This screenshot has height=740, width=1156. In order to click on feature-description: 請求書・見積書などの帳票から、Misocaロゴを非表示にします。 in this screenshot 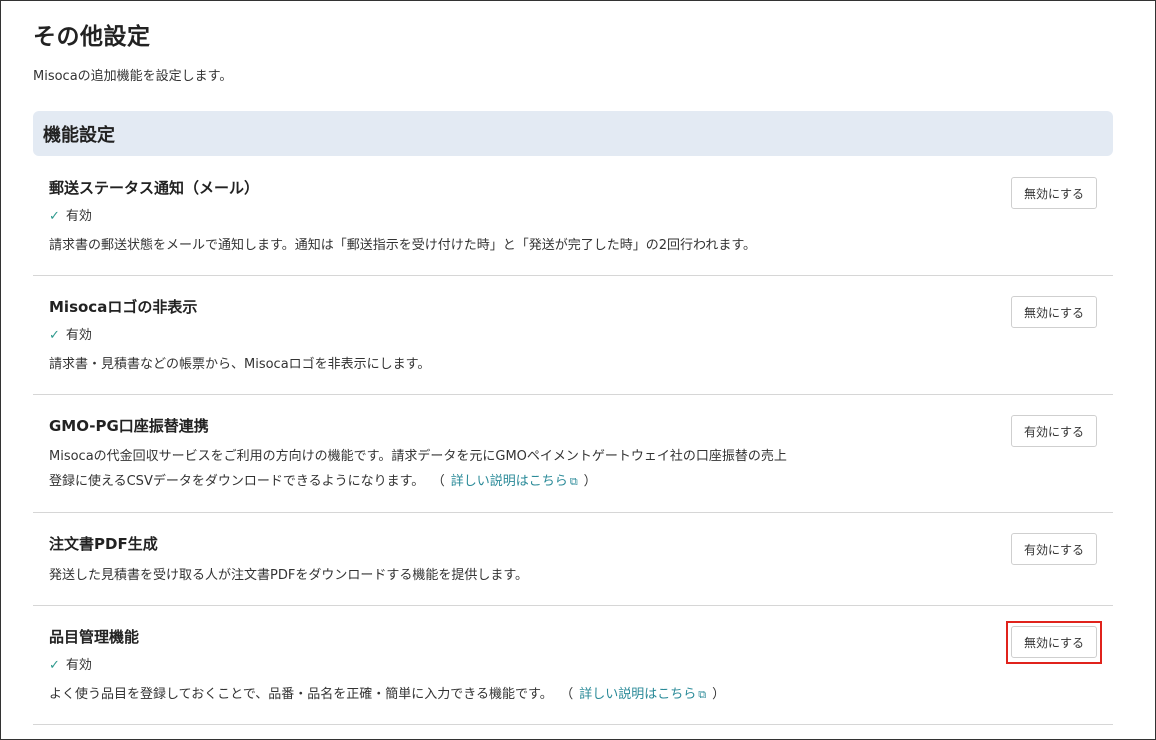, I will do `click(240, 364)`.